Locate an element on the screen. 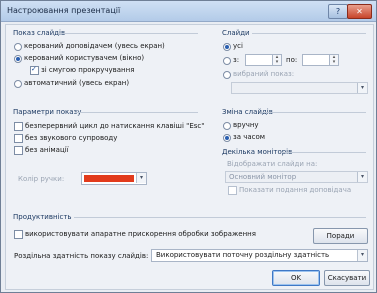 The height and width of the screenshot is (293, 377). from-input is located at coordinates (259, 60).